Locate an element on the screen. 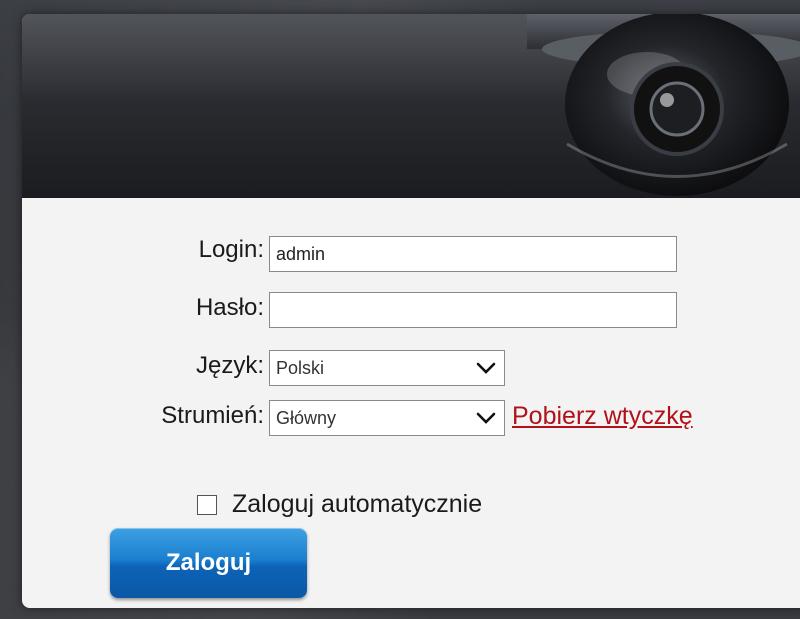  password-input is located at coordinates (473, 310).